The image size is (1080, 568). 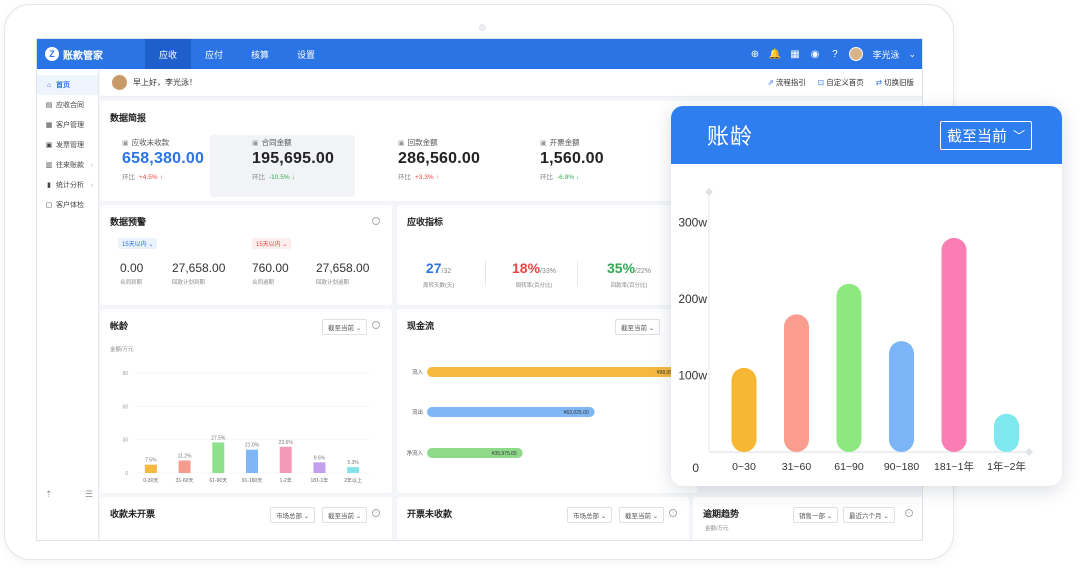 I want to click on quick-links: ⇗ 流程指引 ⊡ 自定义首页 ⇄ 切换旧版, so click(x=841, y=82).